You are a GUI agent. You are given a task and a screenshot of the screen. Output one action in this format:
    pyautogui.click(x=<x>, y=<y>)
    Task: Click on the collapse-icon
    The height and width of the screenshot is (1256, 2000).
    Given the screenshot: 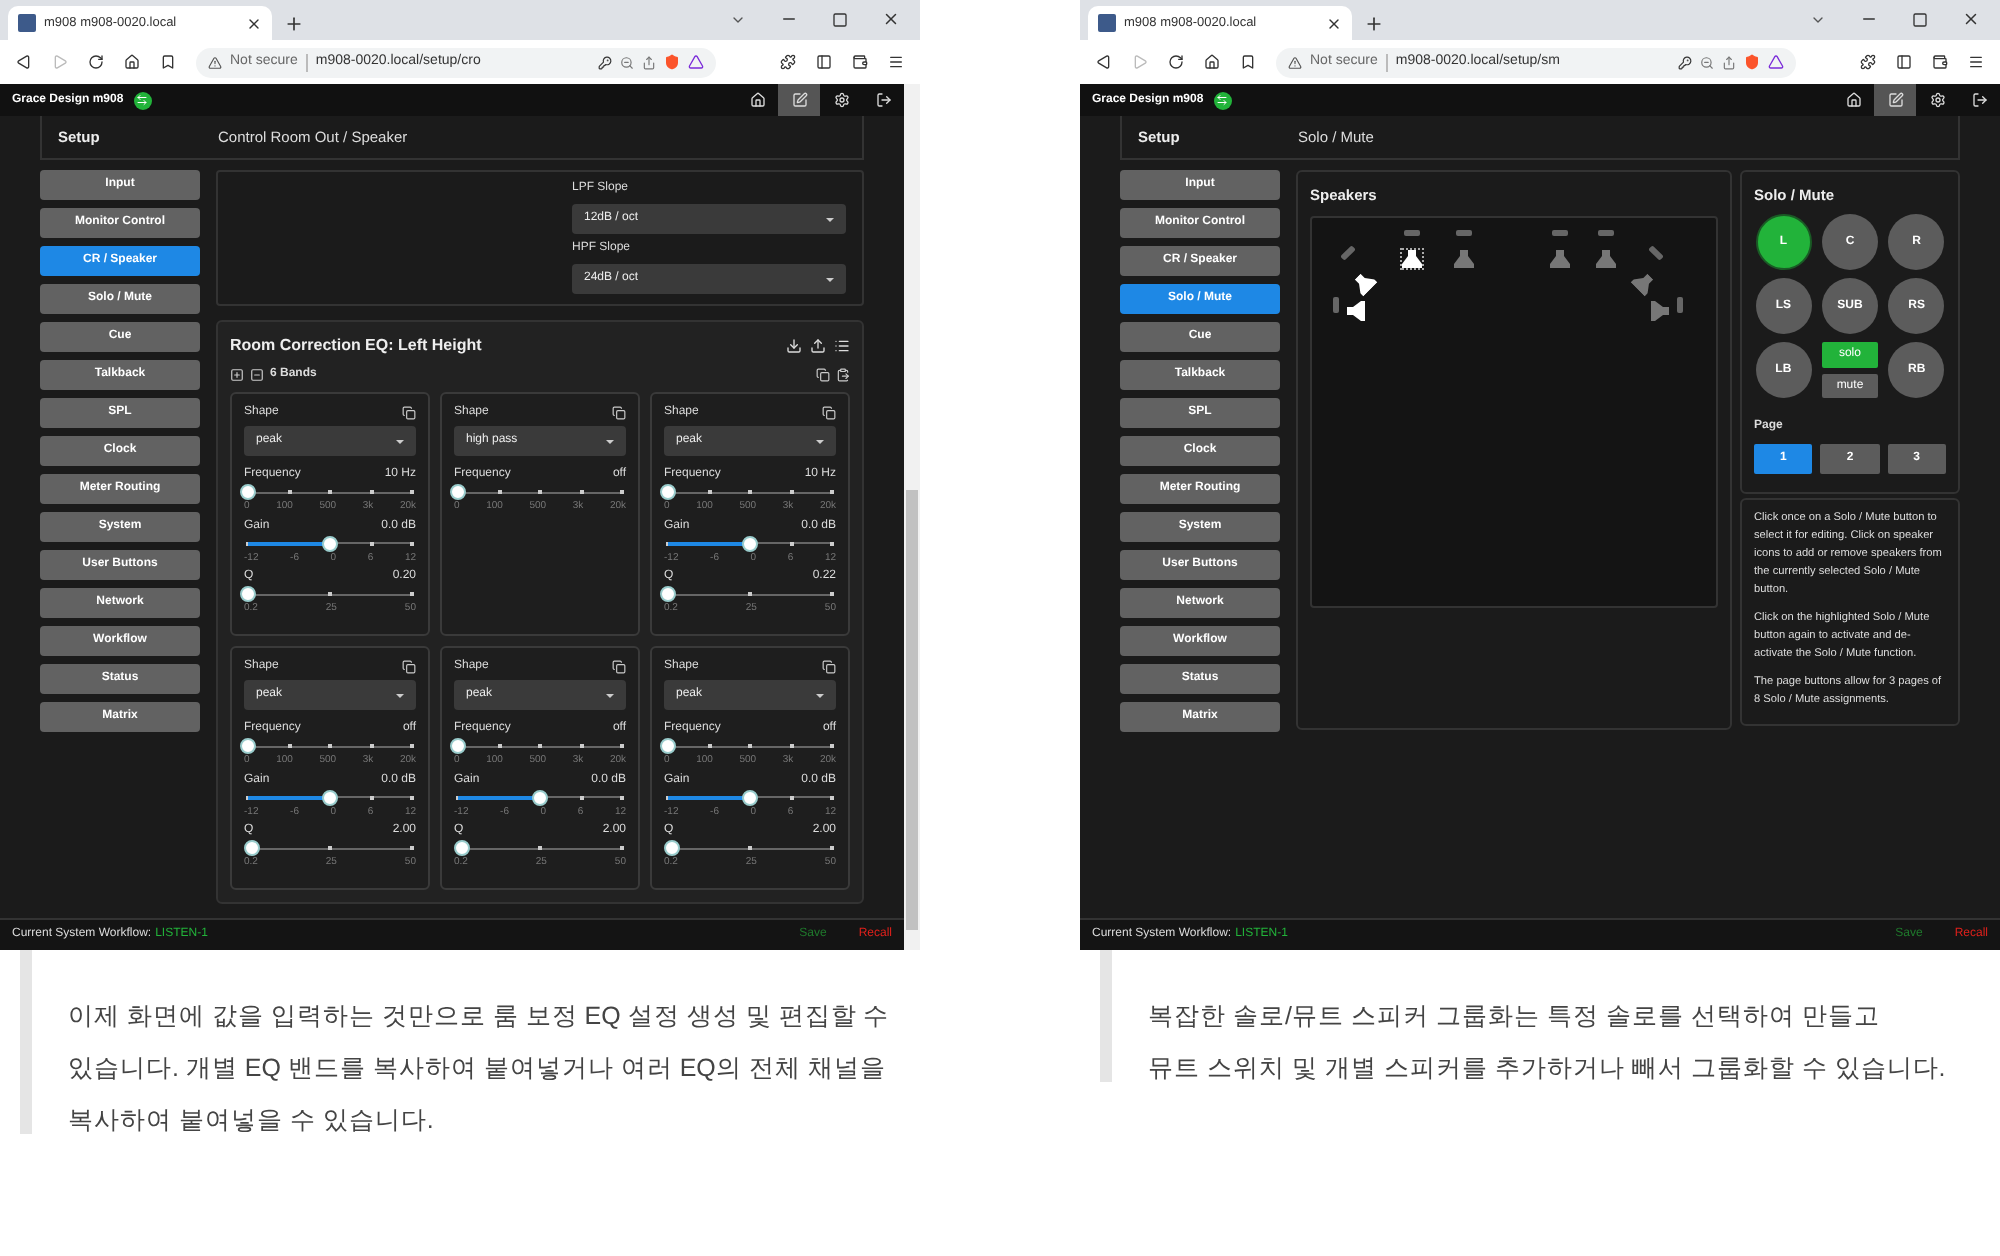 What is the action you would take?
    pyautogui.click(x=257, y=375)
    